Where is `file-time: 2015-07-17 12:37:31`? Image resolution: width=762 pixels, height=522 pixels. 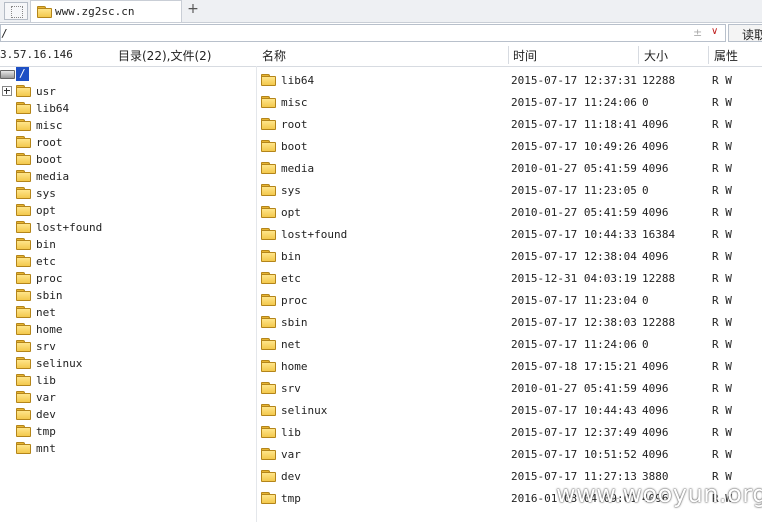 file-time: 2015-07-17 12:37:31 is located at coordinates (574, 80).